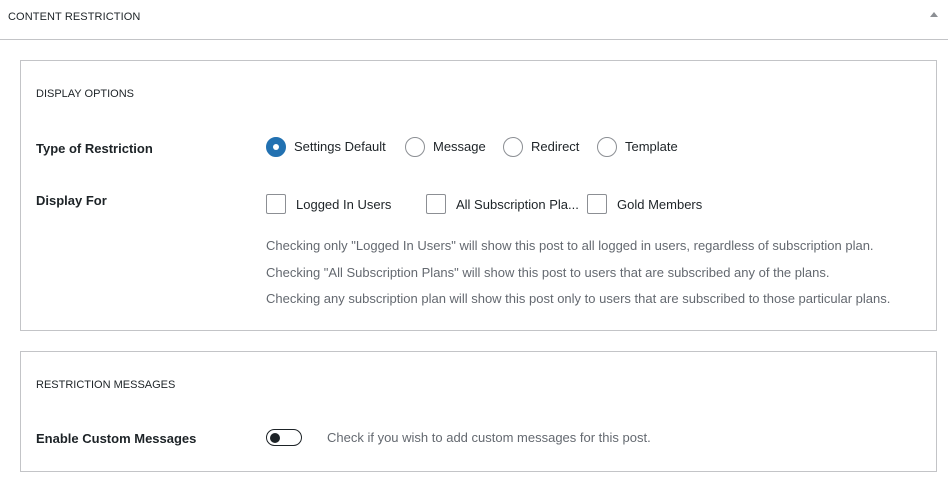 Image resolution: width=948 pixels, height=484 pixels. What do you see at coordinates (934, 14) in the screenshot?
I see `triangle-up-icon` at bounding box center [934, 14].